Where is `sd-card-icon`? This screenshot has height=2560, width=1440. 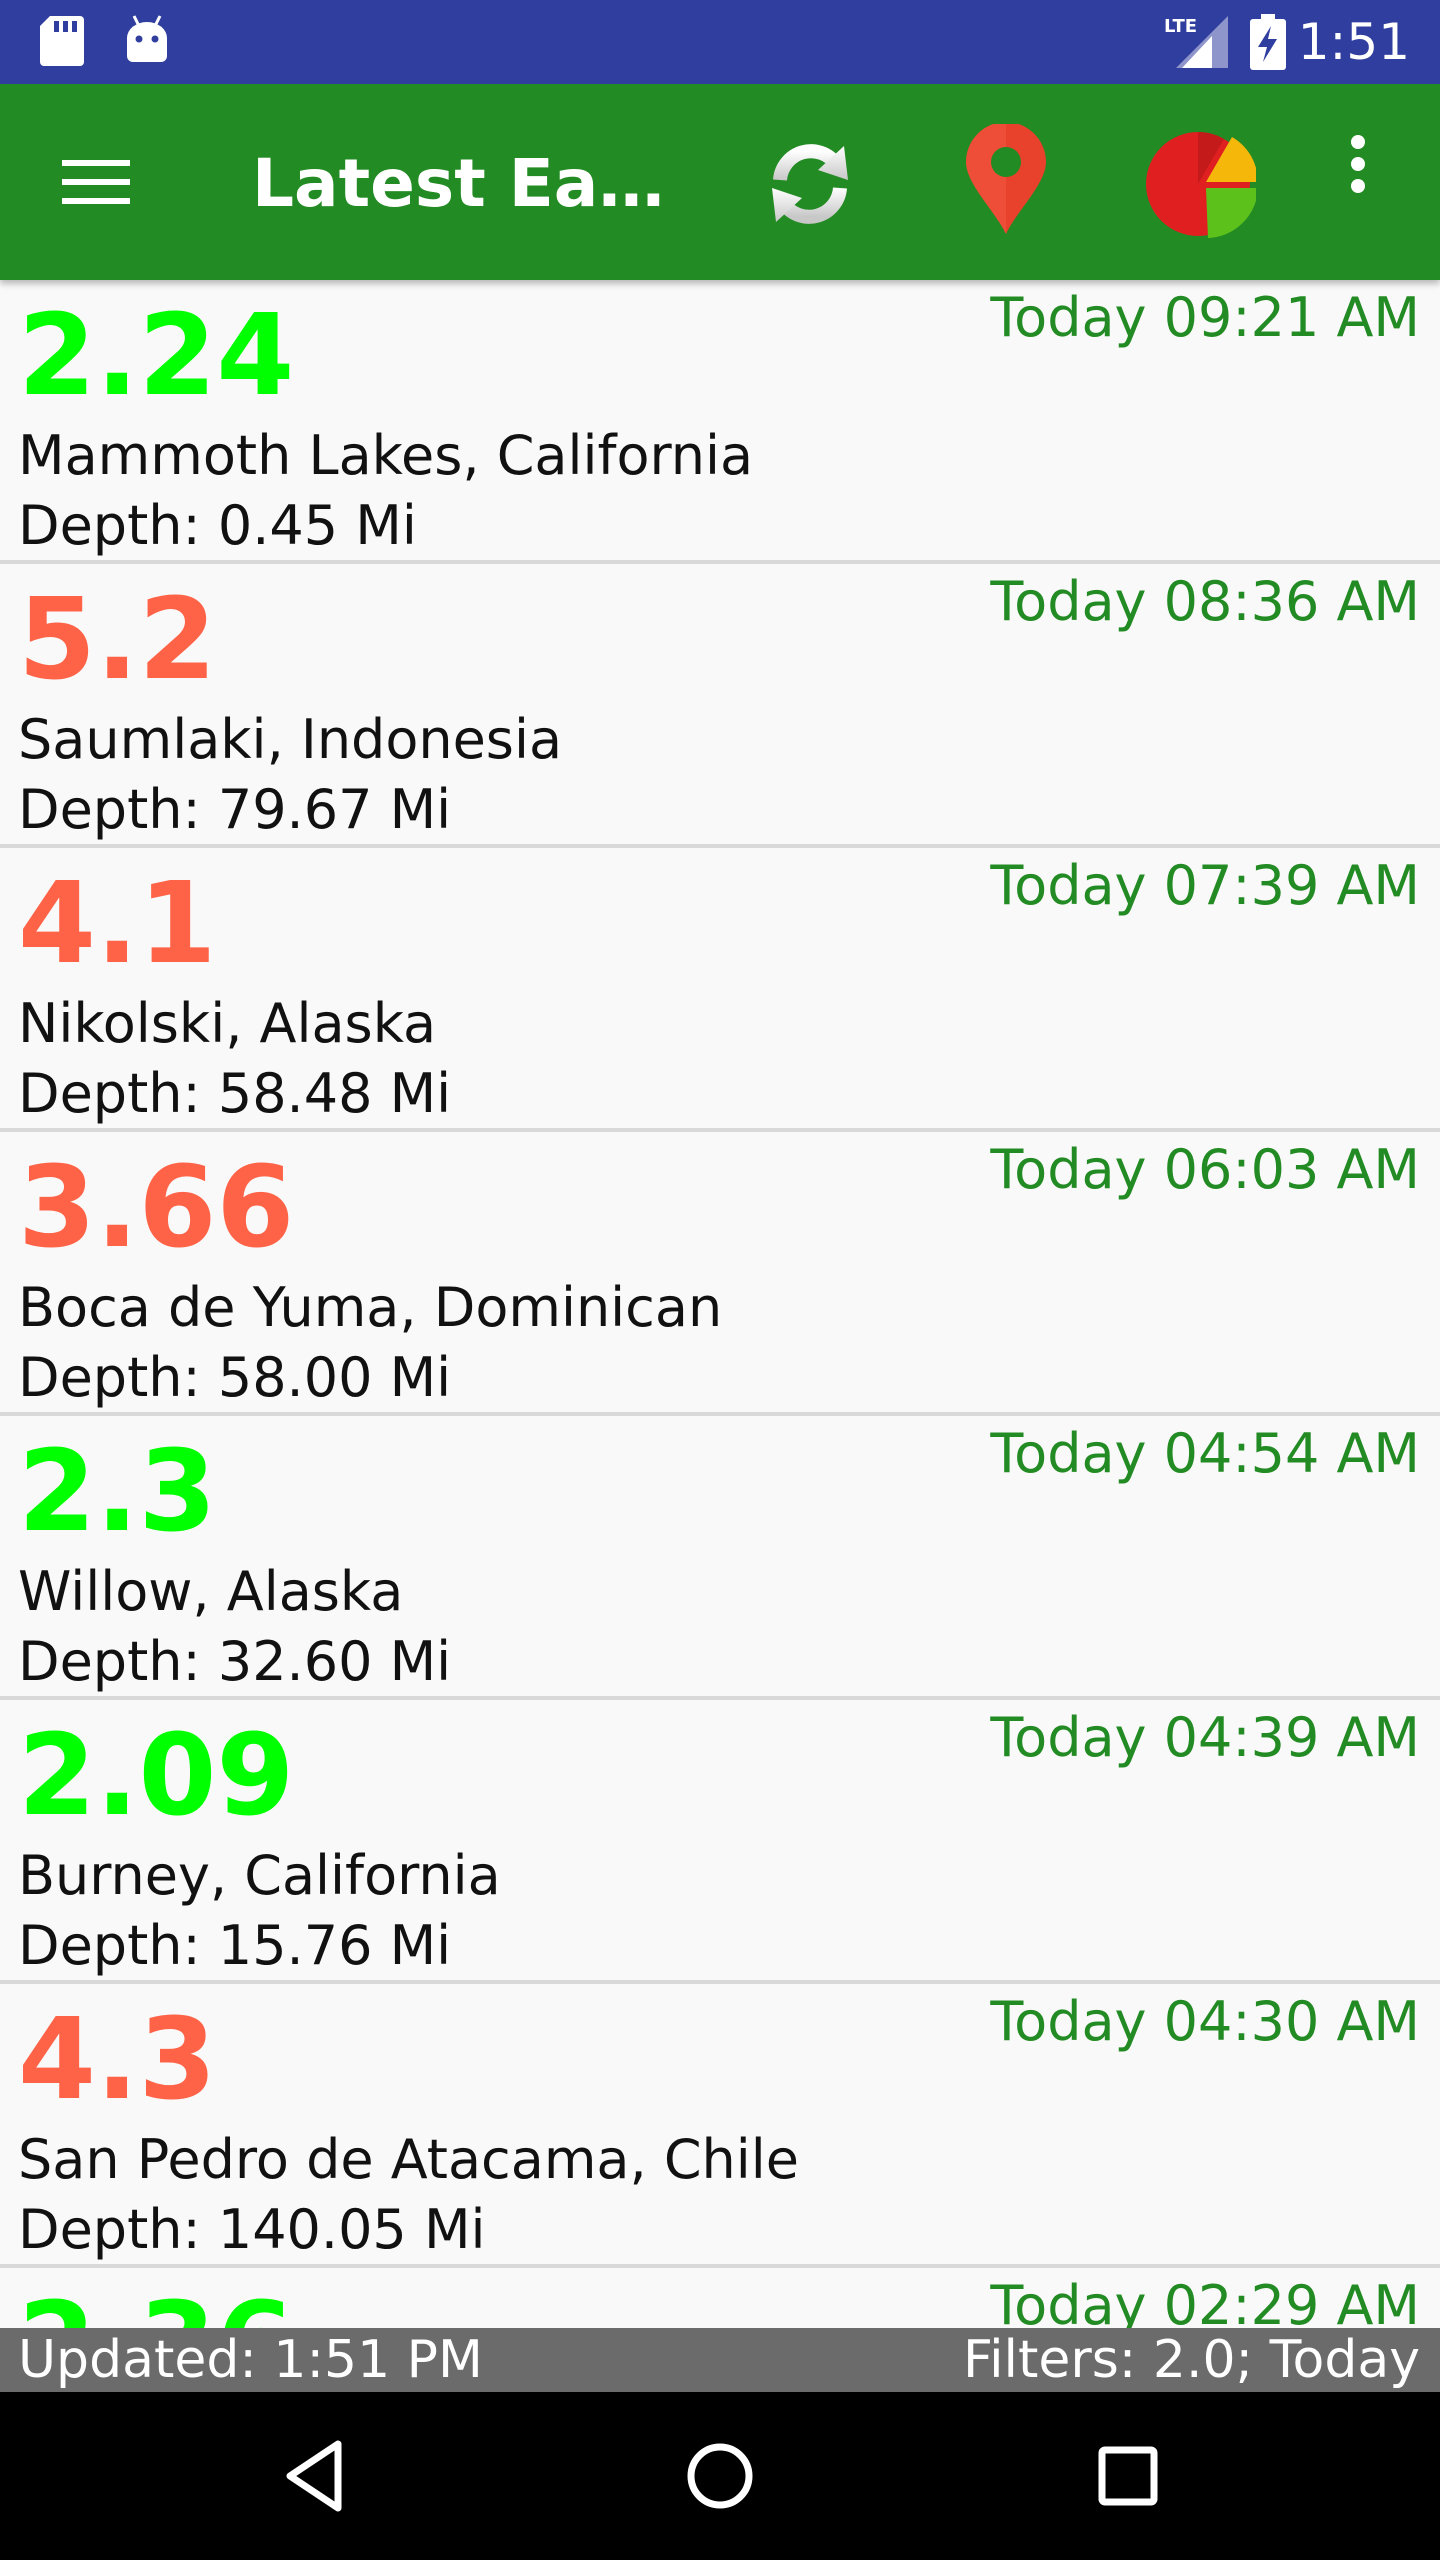
sd-card-icon is located at coordinates (62, 43).